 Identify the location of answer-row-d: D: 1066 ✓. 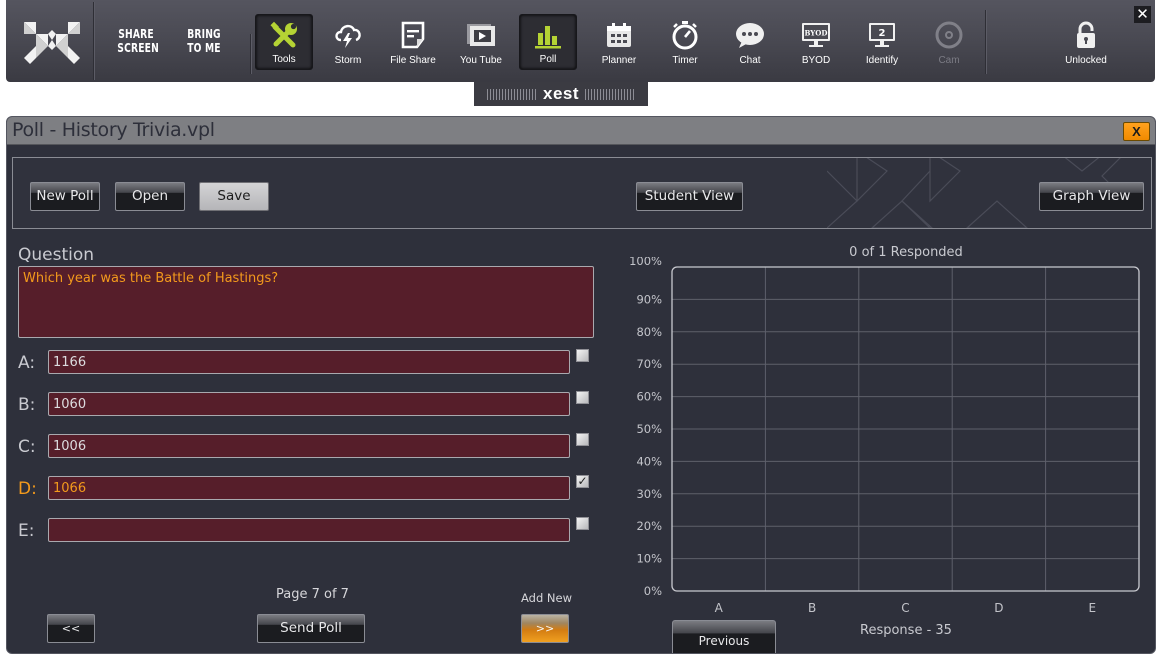
(308, 487).